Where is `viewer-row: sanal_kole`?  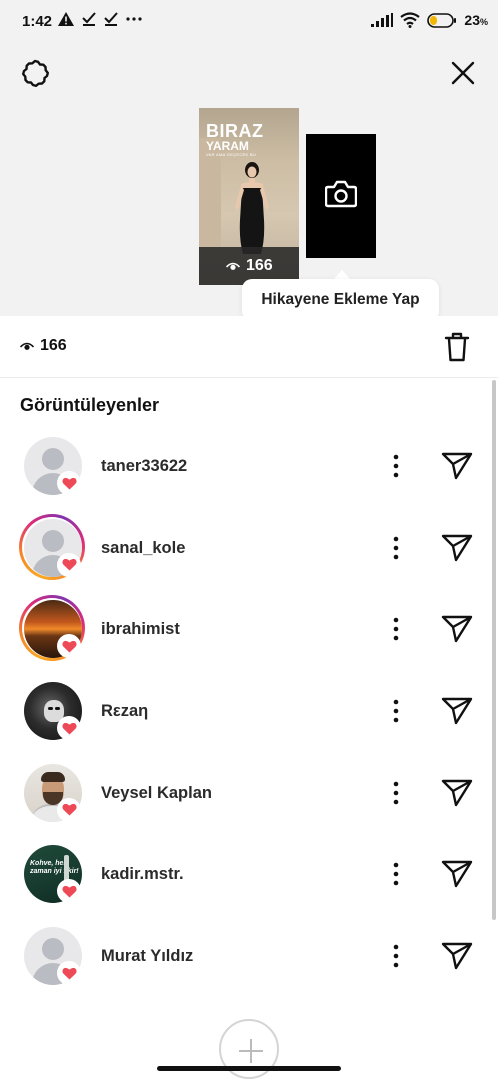
viewer-row: sanal_kole is located at coordinates (245, 548).